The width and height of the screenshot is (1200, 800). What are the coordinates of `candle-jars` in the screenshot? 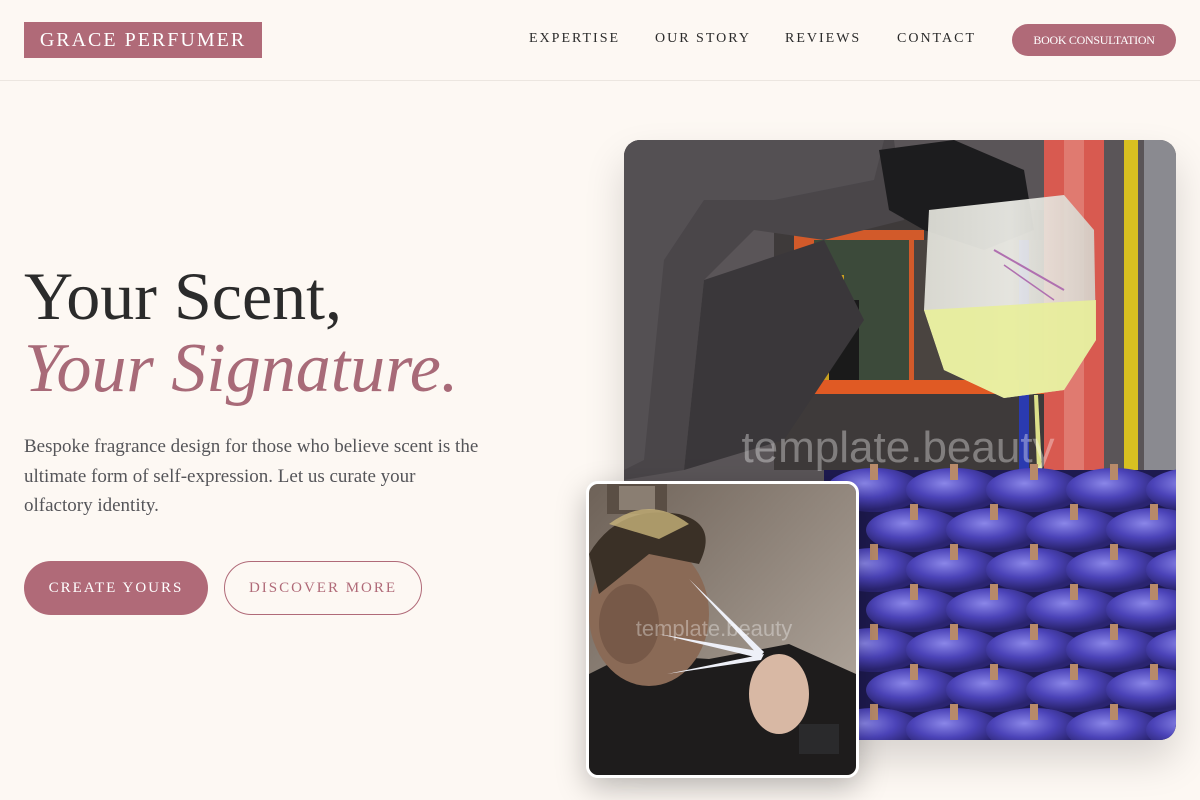 It's located at (1000, 602).